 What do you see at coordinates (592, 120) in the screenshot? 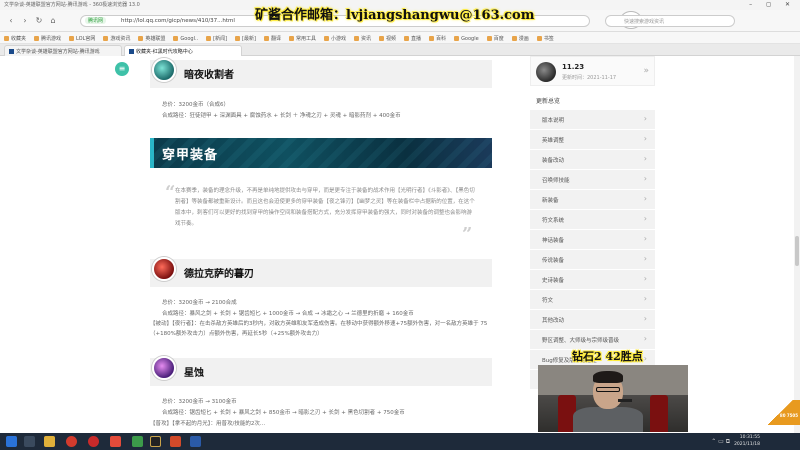
I see `sidebar-item: 版本说明 ›` at bounding box center [592, 120].